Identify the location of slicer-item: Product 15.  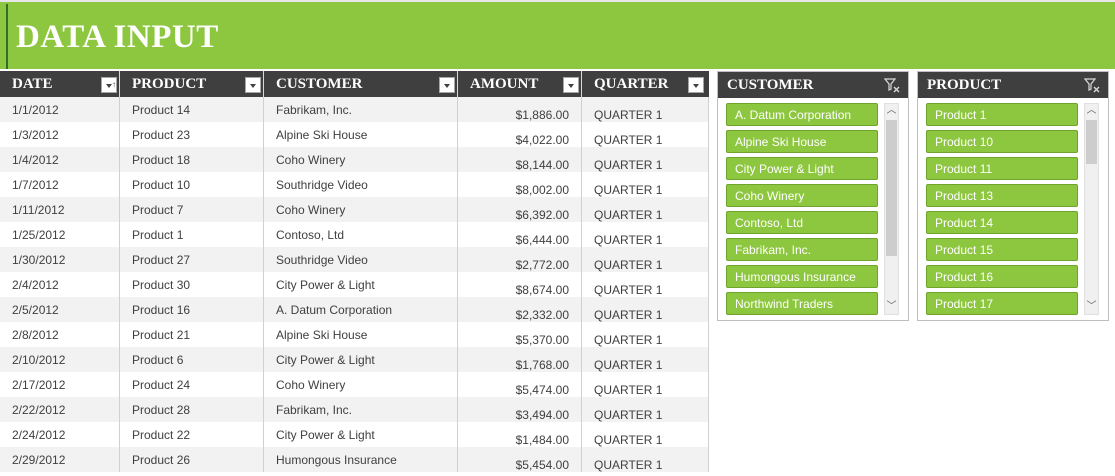
(1002, 249).